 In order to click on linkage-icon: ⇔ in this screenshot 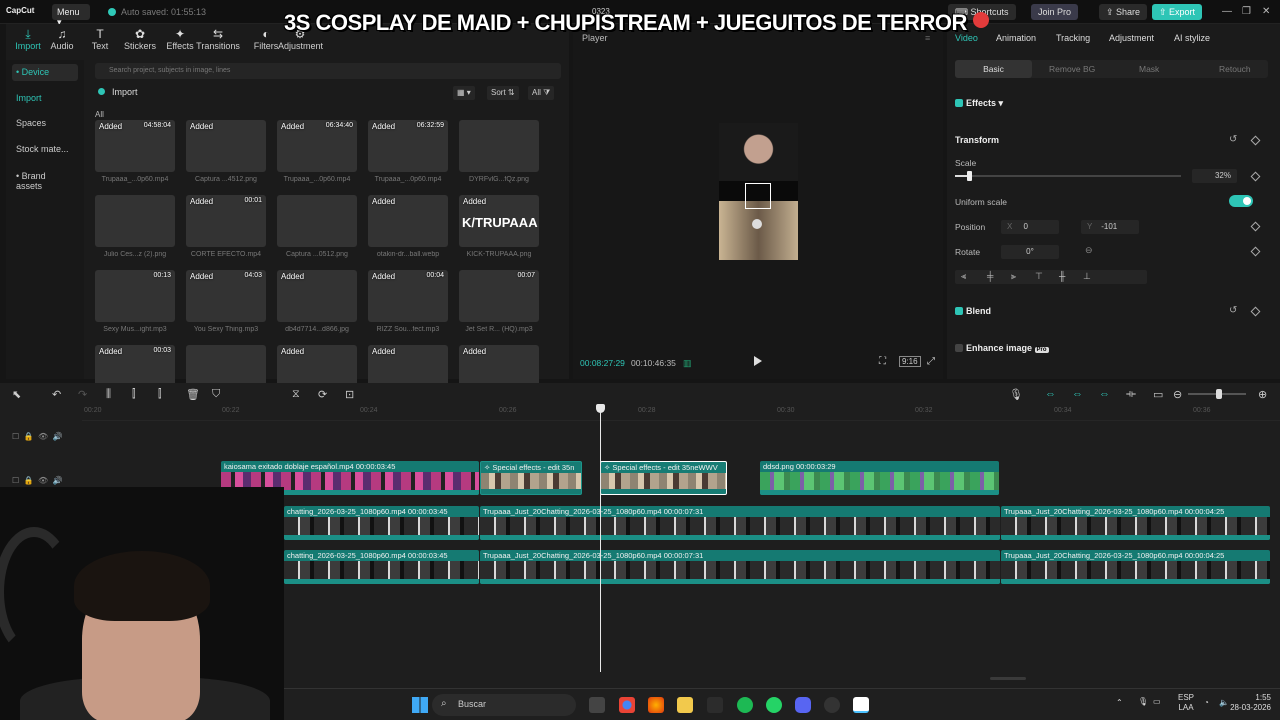, I will do `click(1104, 394)`.